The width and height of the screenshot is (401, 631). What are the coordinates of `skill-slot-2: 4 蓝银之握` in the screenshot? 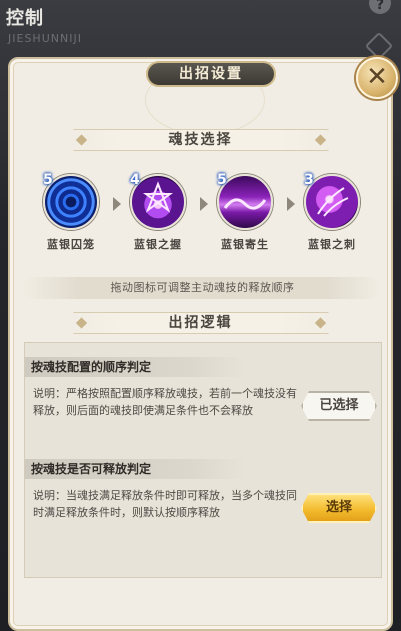 It's located at (158, 212).